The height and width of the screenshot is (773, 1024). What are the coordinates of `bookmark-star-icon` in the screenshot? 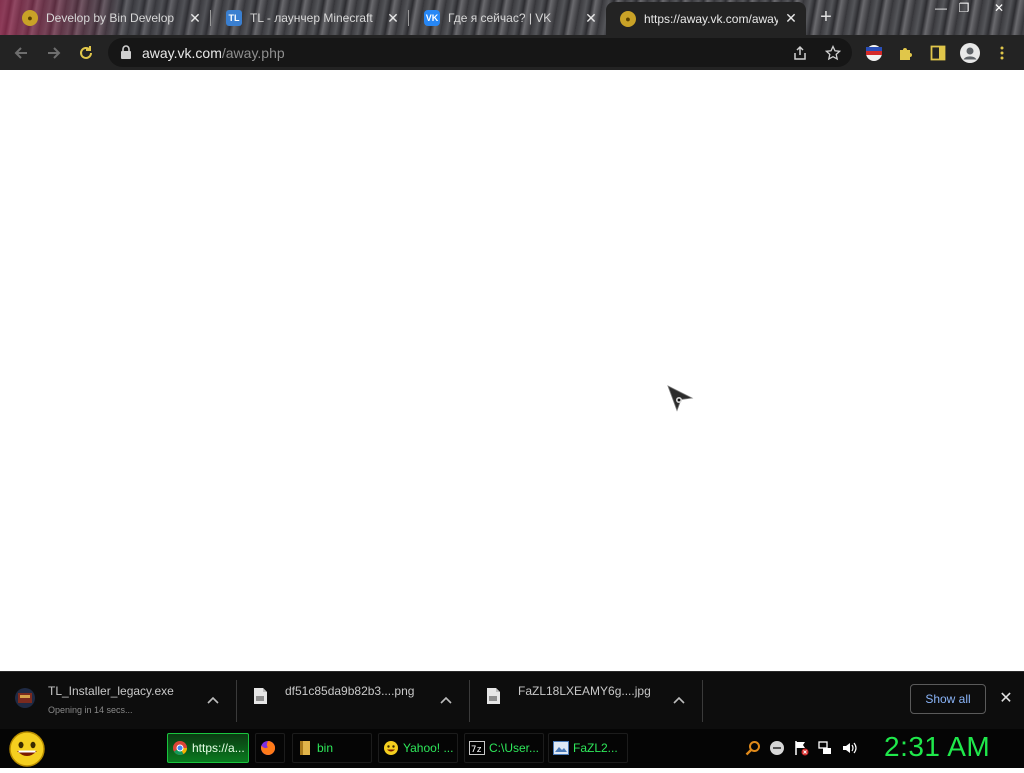 It's located at (833, 53).